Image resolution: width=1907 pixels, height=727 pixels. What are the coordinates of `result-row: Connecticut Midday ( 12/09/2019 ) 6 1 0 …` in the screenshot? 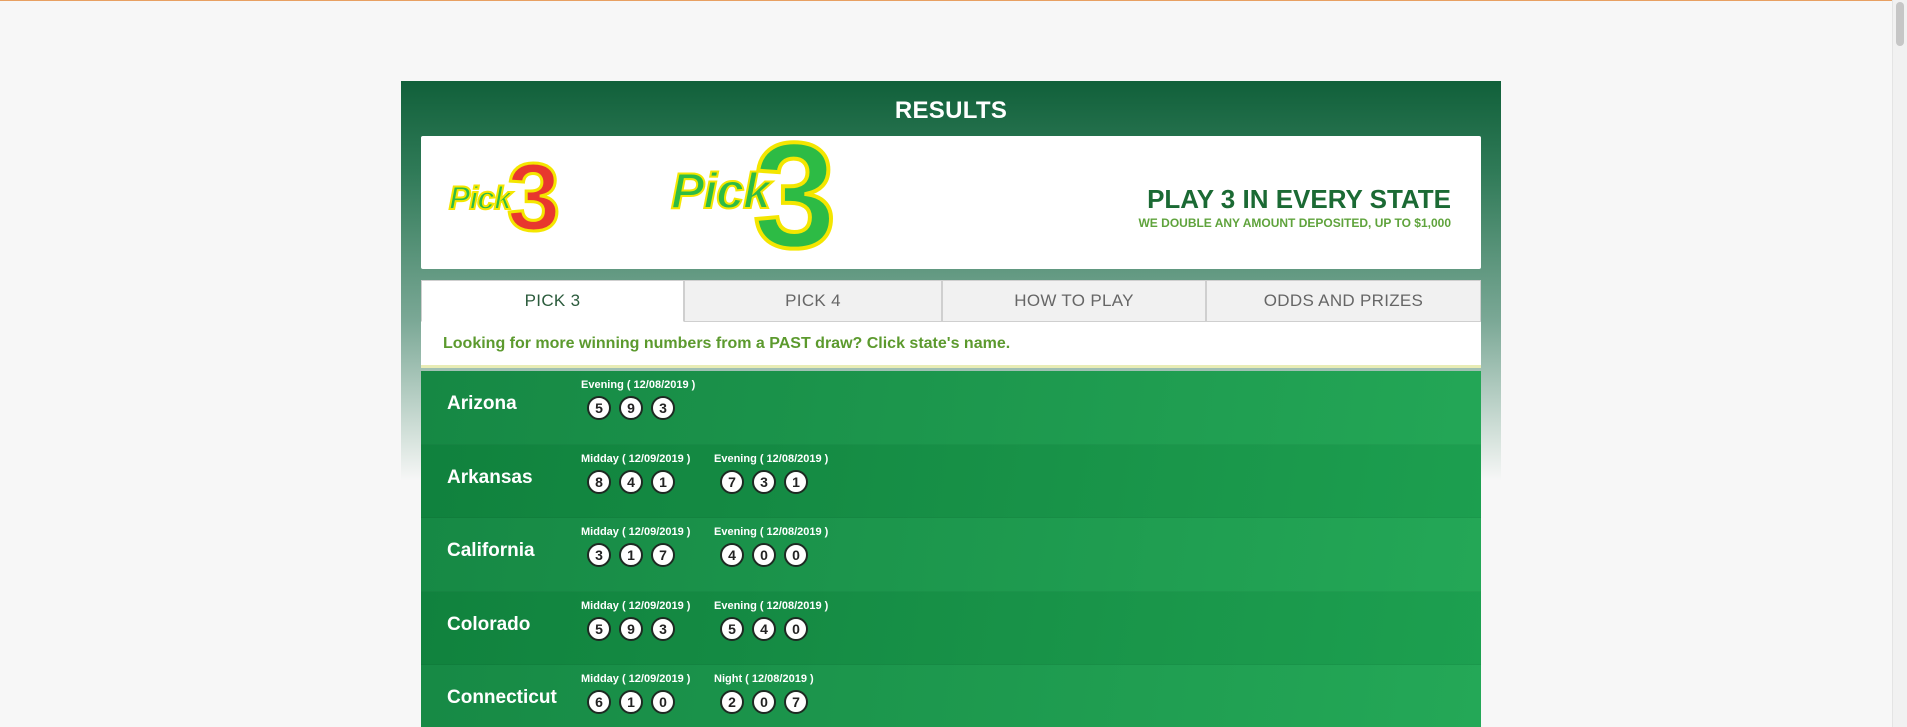 It's located at (951, 696).